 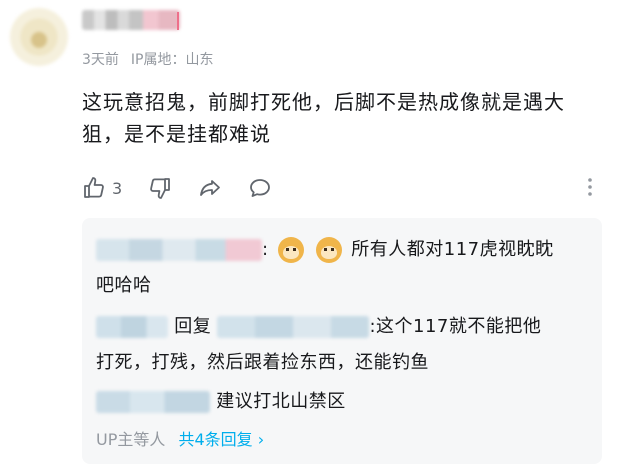 What do you see at coordinates (131, 439) in the screenshot?
I see `reply-footer-label: UP主等人` at bounding box center [131, 439].